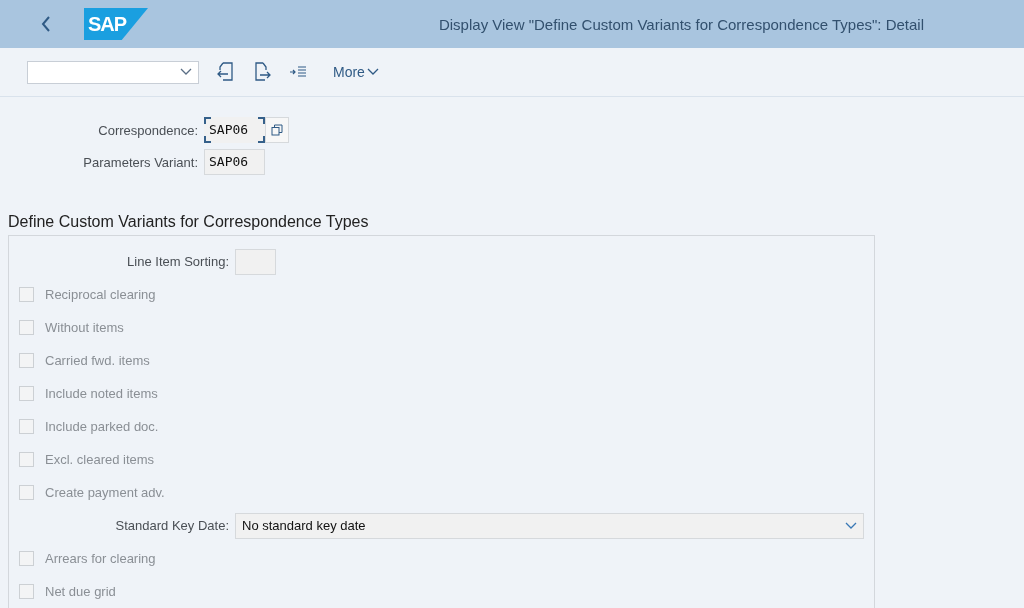 The width and height of the screenshot is (1024, 608). I want to click on field-label: Parameters Variant:, so click(140, 162).